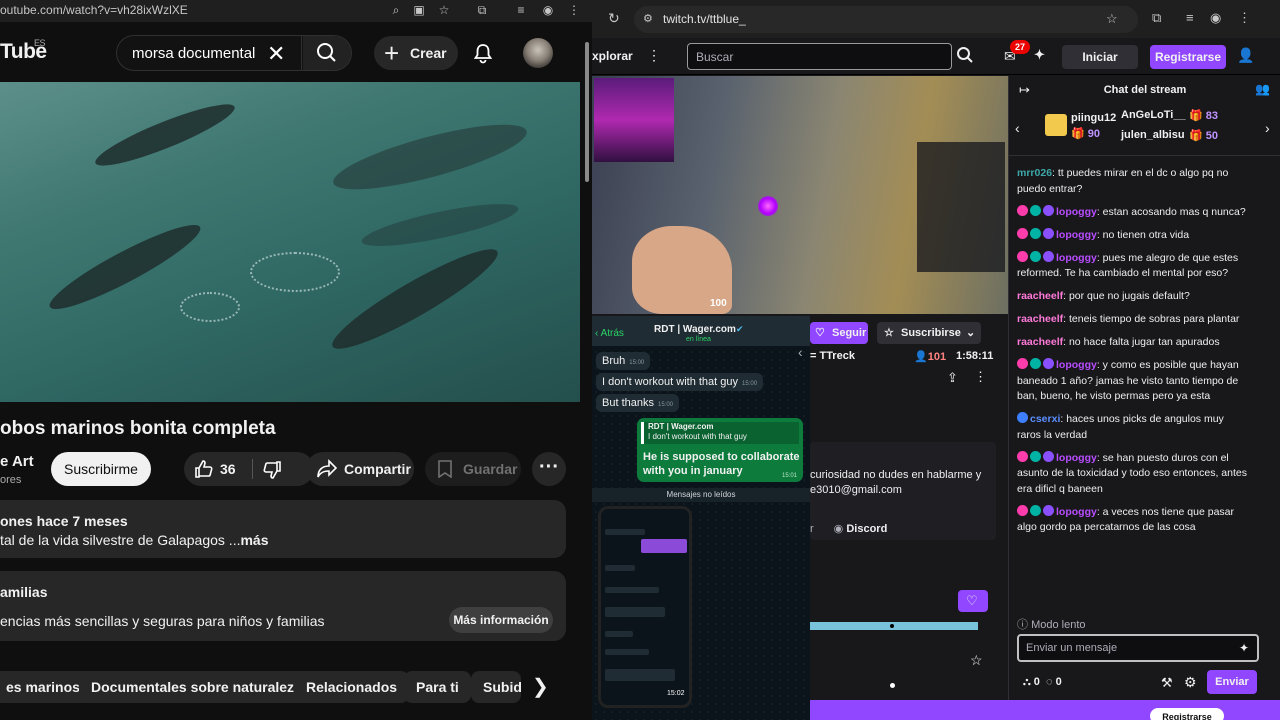  Describe the element at coordinates (952, 378) in the screenshot. I see `share-icon: ⇪` at that location.